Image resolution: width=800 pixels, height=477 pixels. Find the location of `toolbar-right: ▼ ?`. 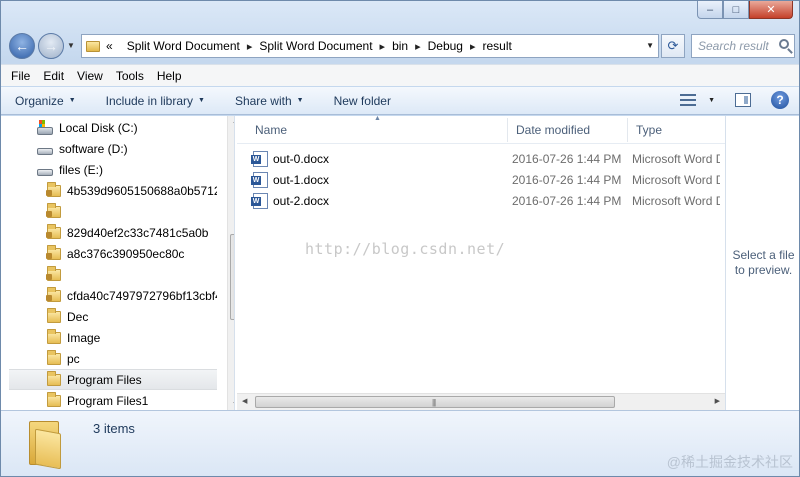

toolbar-right: ▼ ? is located at coordinates (734, 100).